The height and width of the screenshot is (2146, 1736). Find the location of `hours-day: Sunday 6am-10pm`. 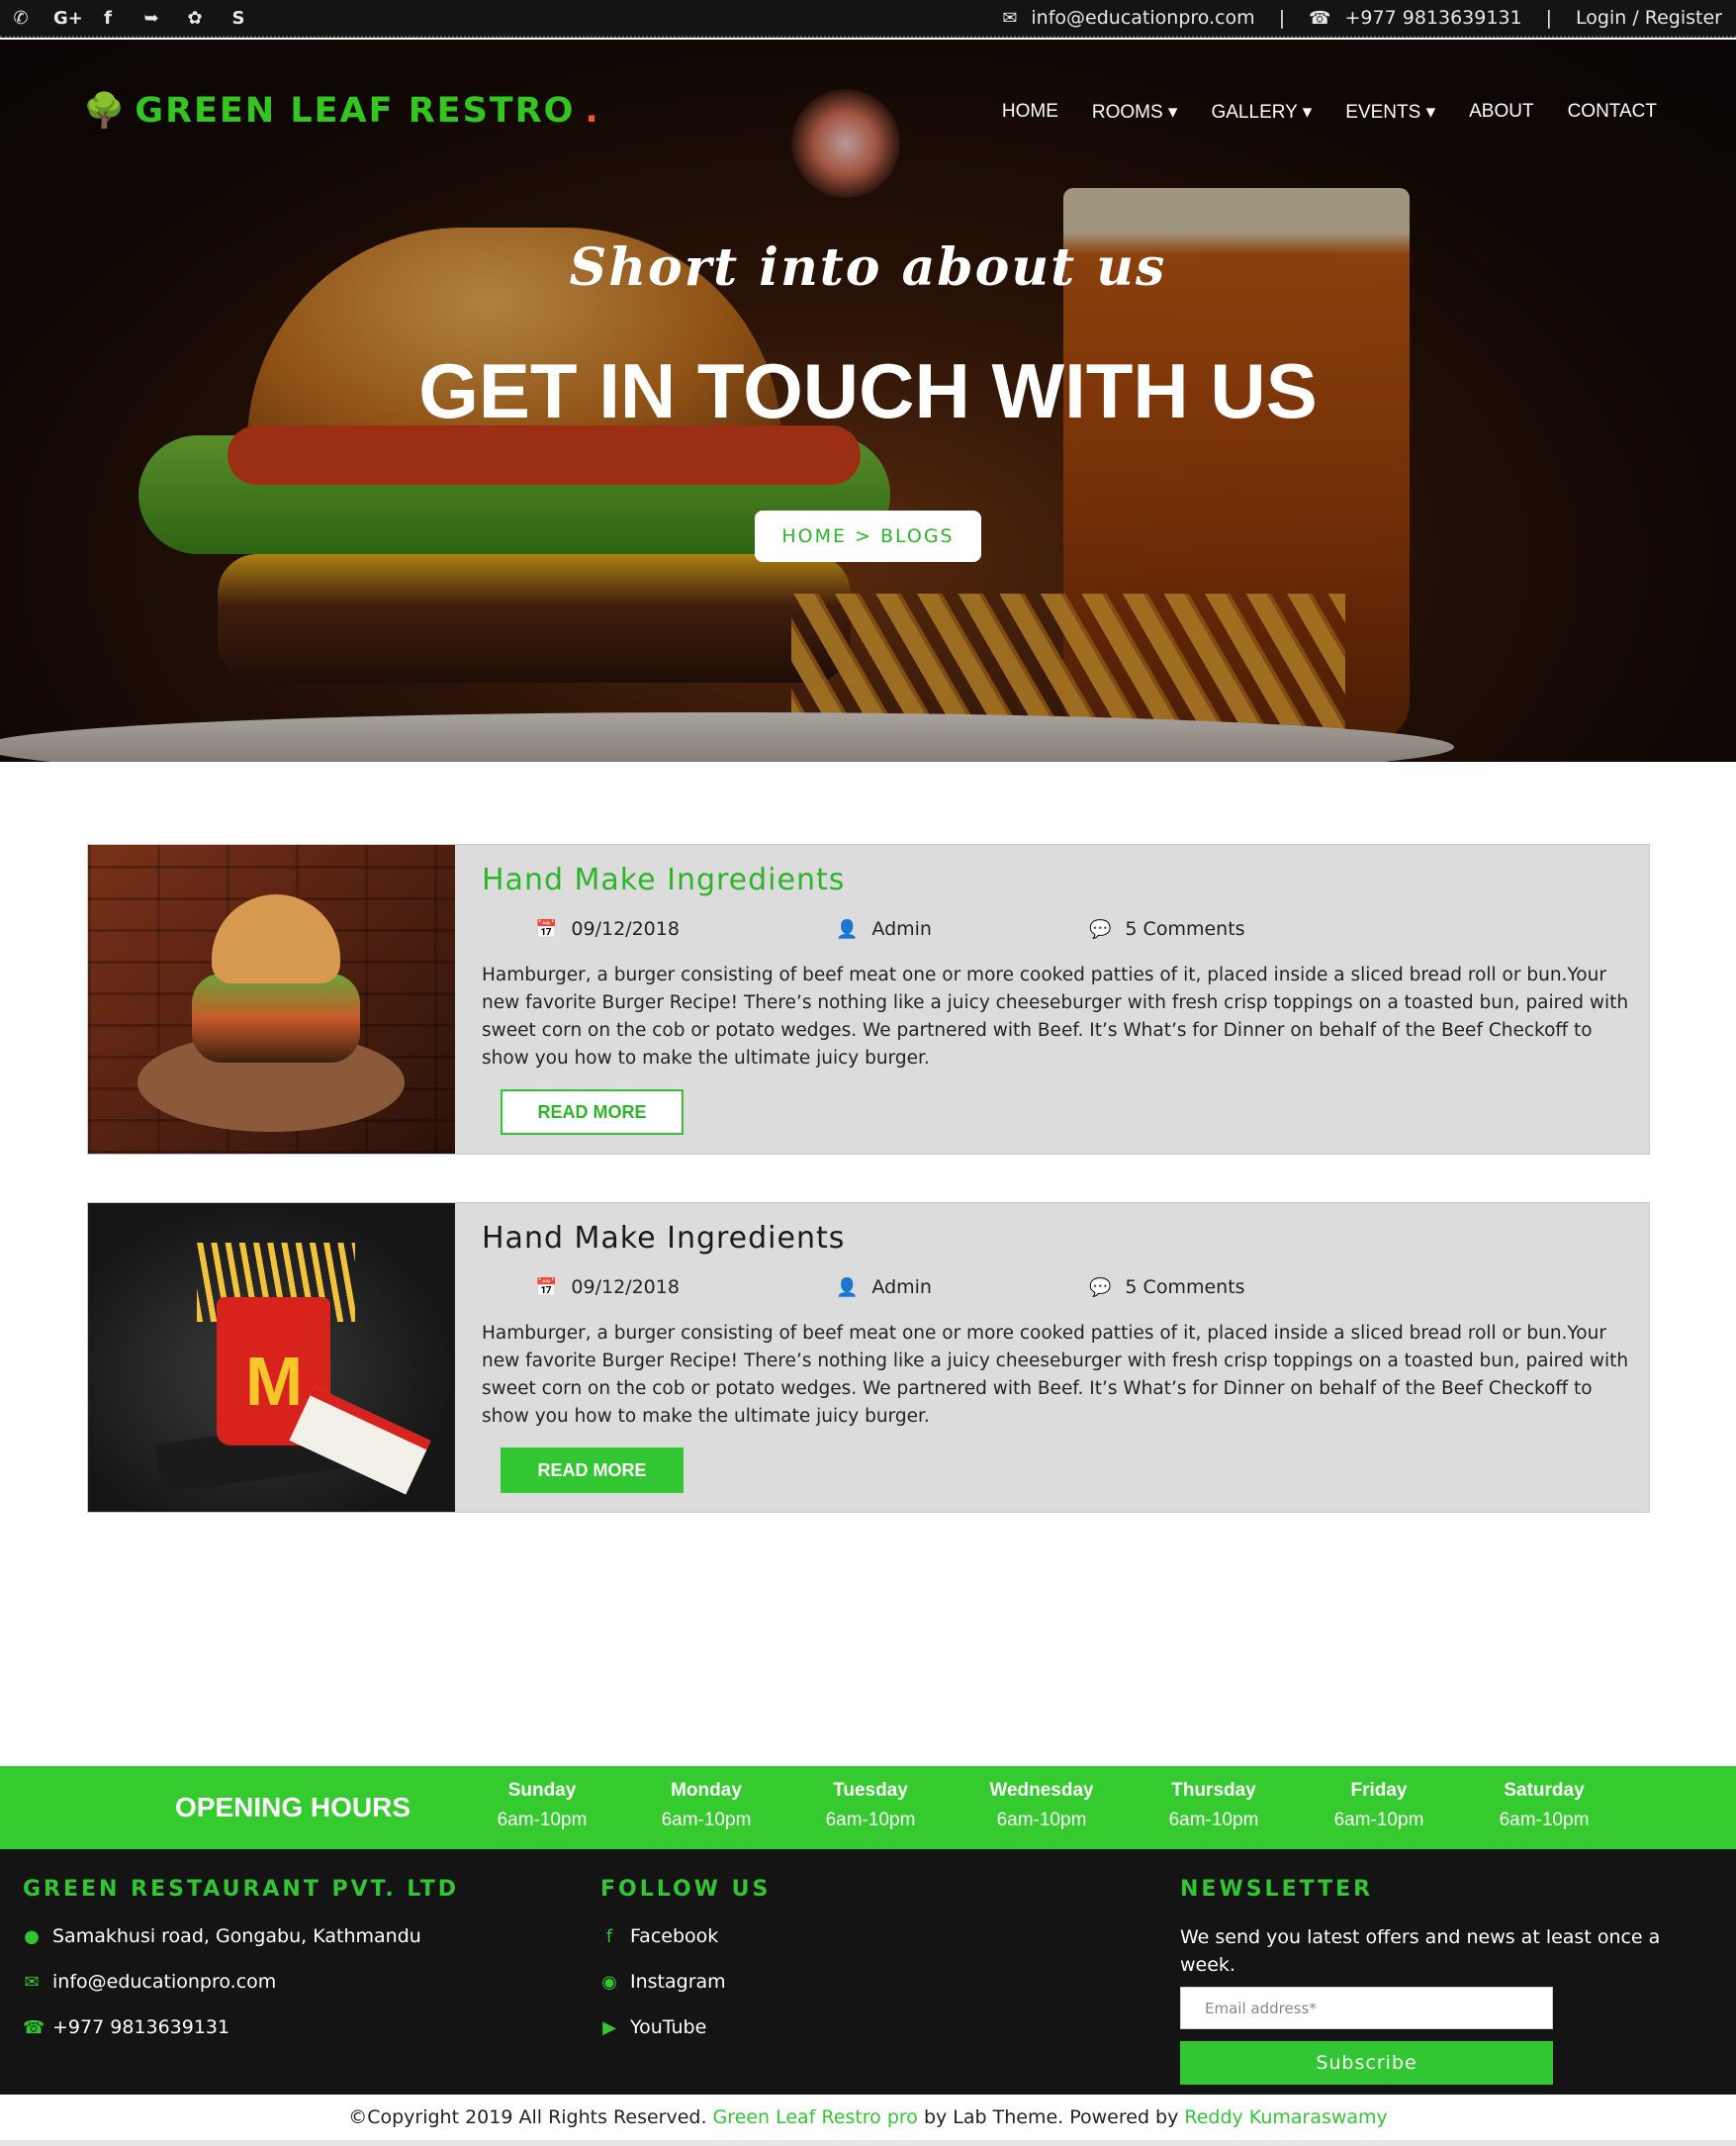

hours-day: Sunday 6am-10pm is located at coordinates (542, 1806).